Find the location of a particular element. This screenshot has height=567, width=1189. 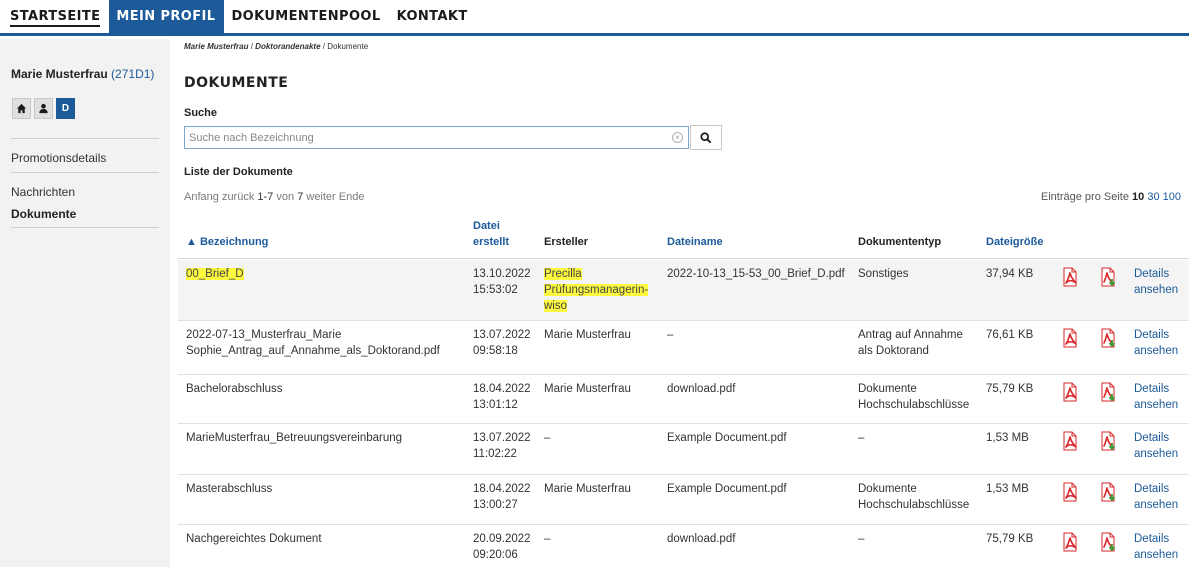

person-icon is located at coordinates (43, 108).